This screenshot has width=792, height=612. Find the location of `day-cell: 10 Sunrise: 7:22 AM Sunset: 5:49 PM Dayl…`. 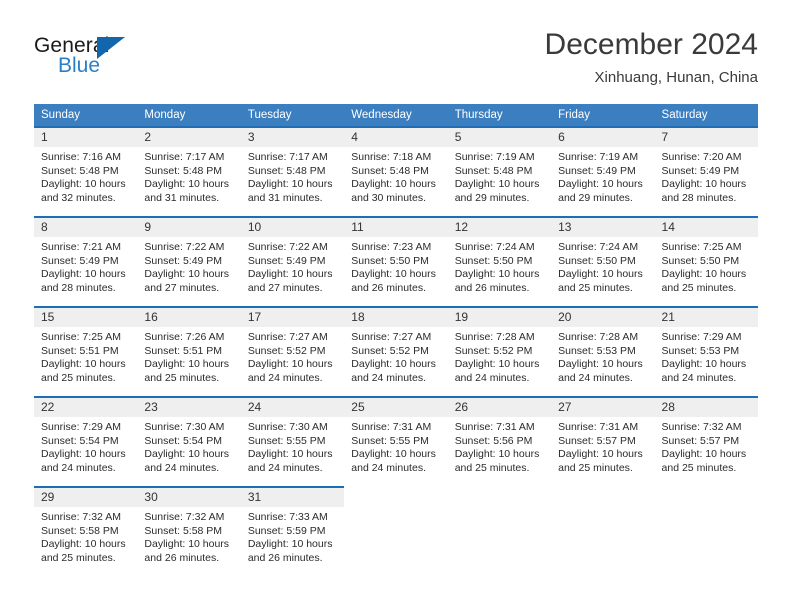

day-cell: 10 Sunrise: 7:22 AM Sunset: 5:49 PM Dayl… is located at coordinates (292, 261).